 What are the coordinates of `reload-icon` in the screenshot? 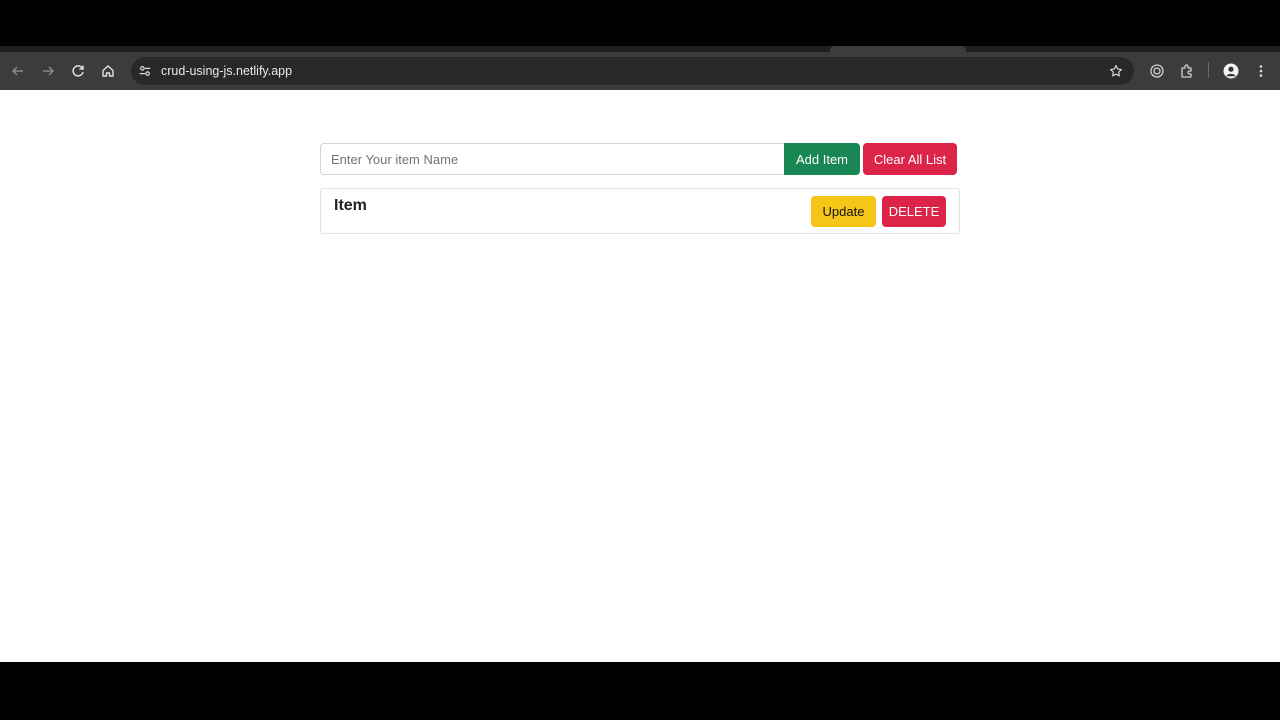 It's located at (78, 71).